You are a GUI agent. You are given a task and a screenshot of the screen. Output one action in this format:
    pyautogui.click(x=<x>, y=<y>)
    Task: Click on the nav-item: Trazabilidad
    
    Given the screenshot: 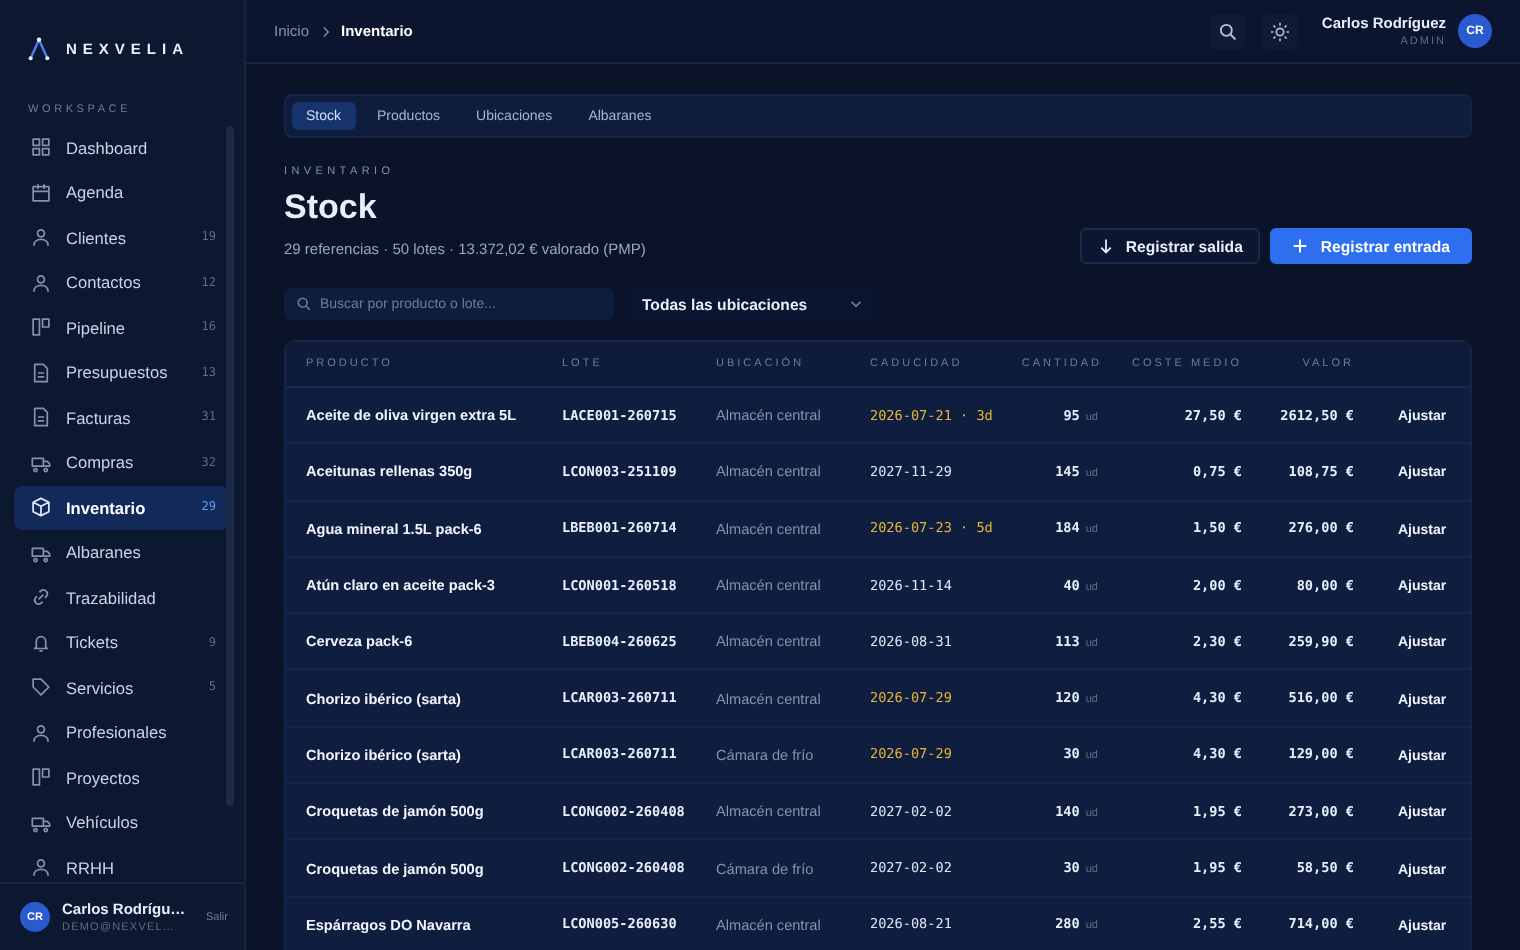 What is the action you would take?
    pyautogui.click(x=121, y=597)
    